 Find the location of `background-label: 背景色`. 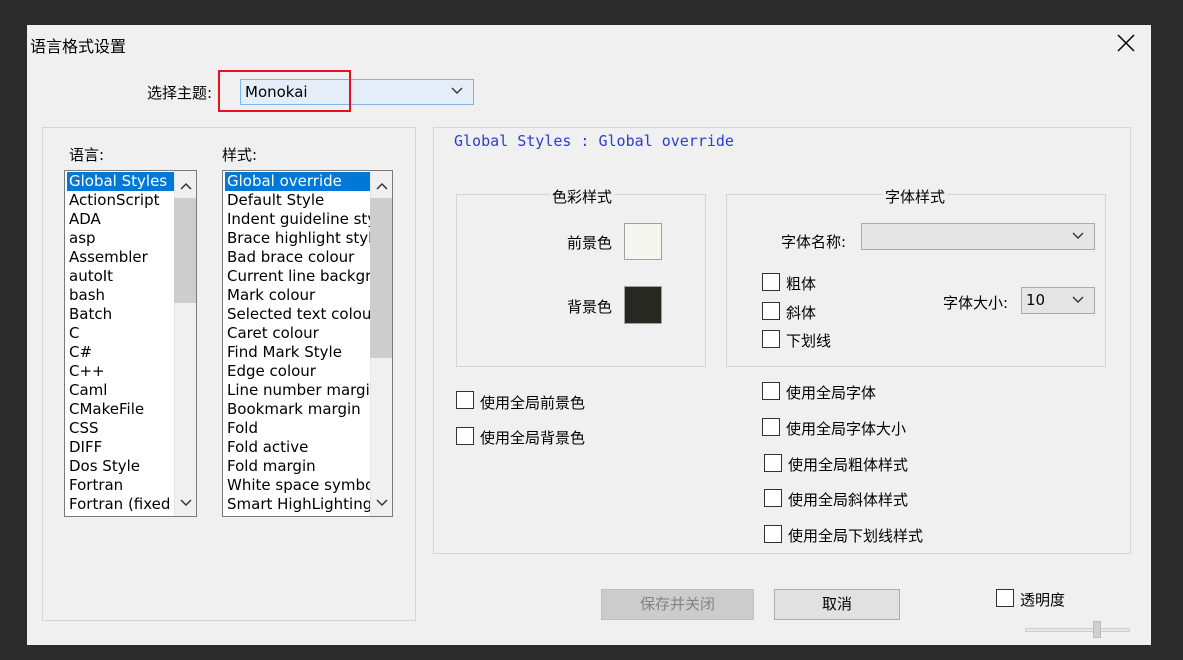

background-label: 背景色 is located at coordinates (590, 307).